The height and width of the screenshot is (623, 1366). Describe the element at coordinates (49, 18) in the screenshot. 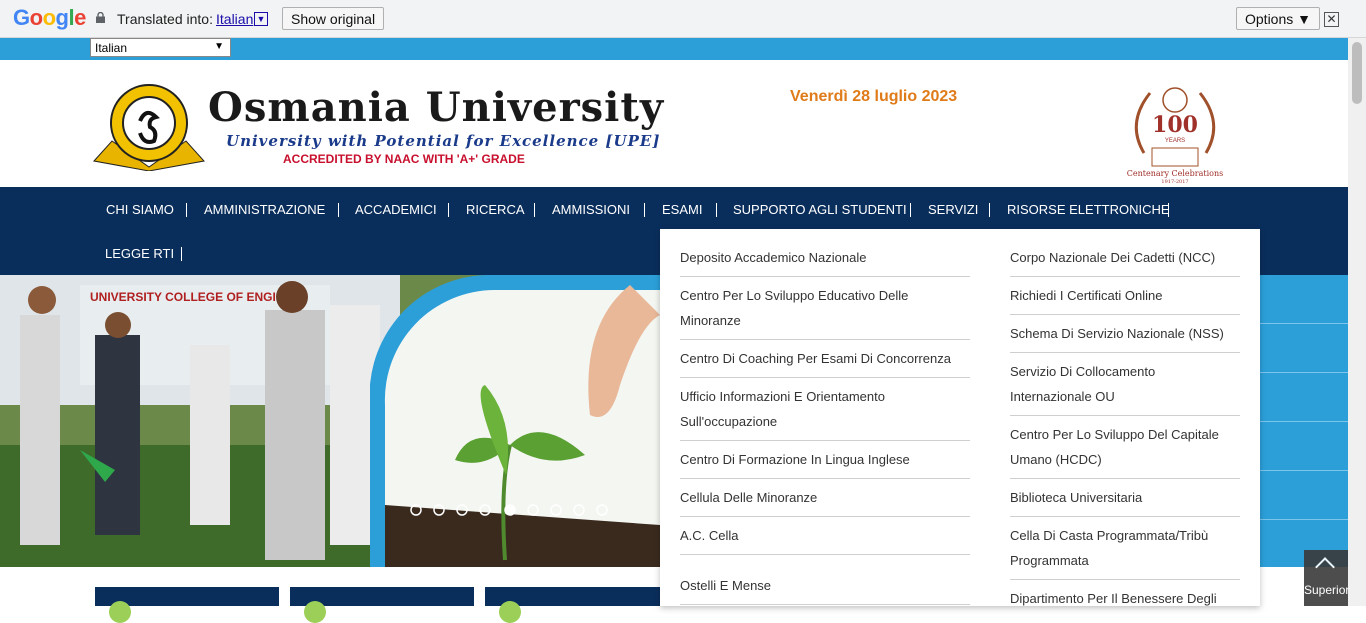

I see `google-logo: Google` at that location.